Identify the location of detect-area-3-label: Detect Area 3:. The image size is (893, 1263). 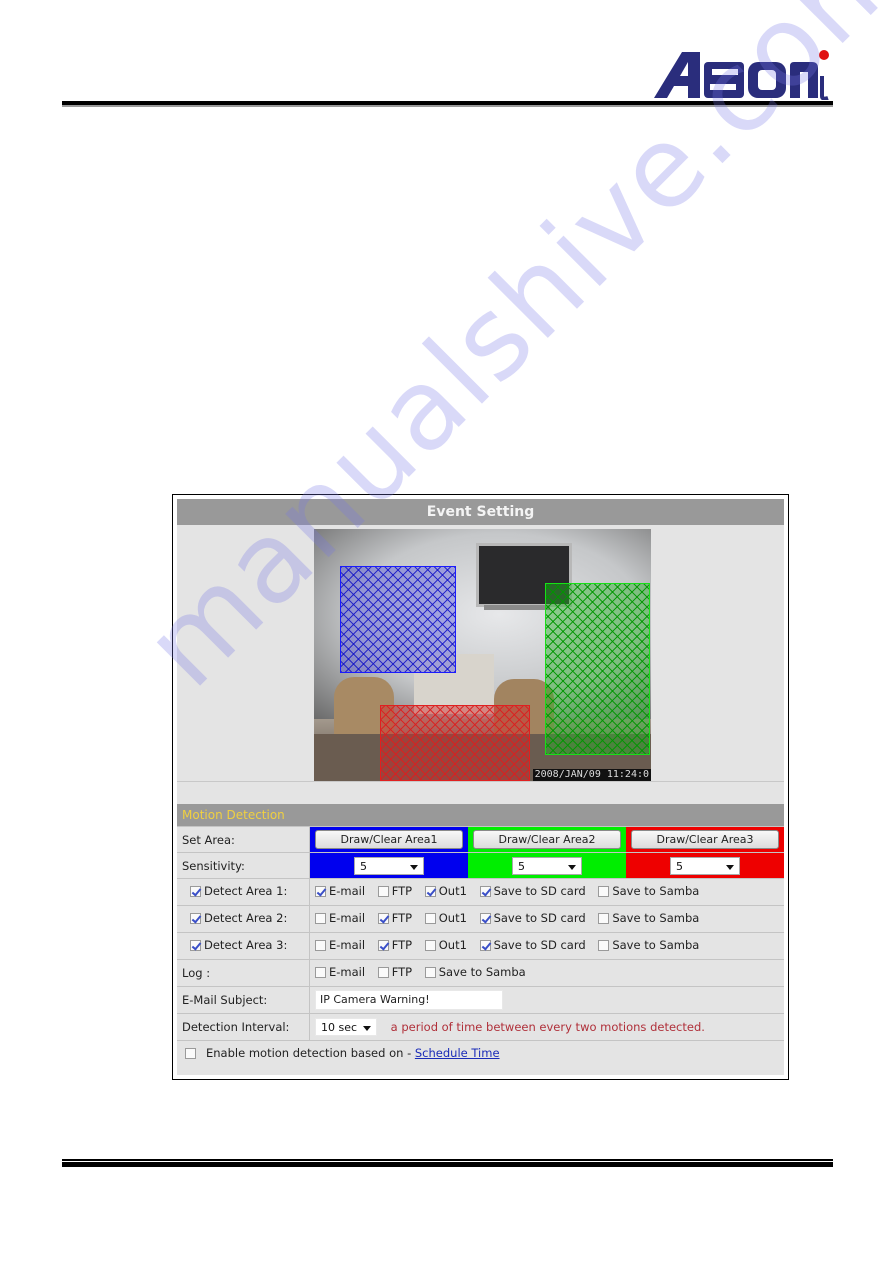
(246, 945).